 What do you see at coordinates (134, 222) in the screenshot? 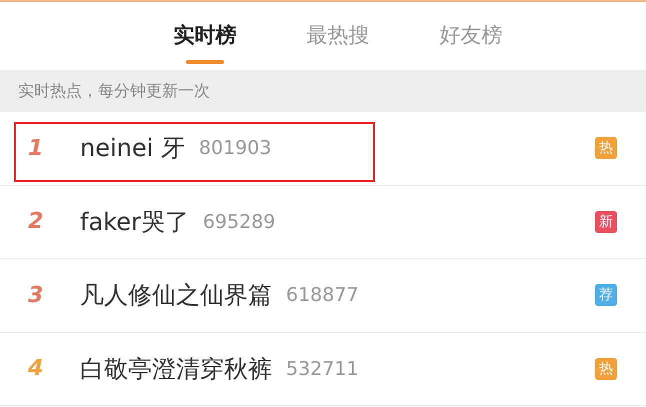
I see `topic-title: faker哭了` at bounding box center [134, 222].